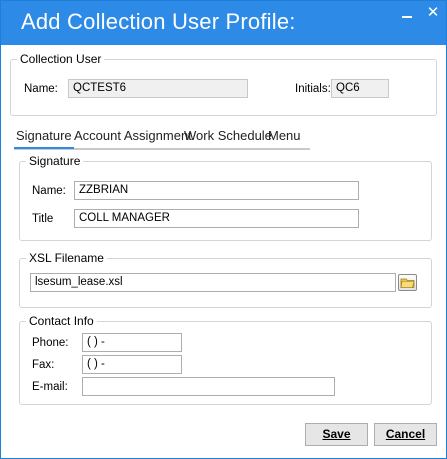 This screenshot has width=447, height=459. What do you see at coordinates (50, 343) in the screenshot?
I see `phone-label: Phone:` at bounding box center [50, 343].